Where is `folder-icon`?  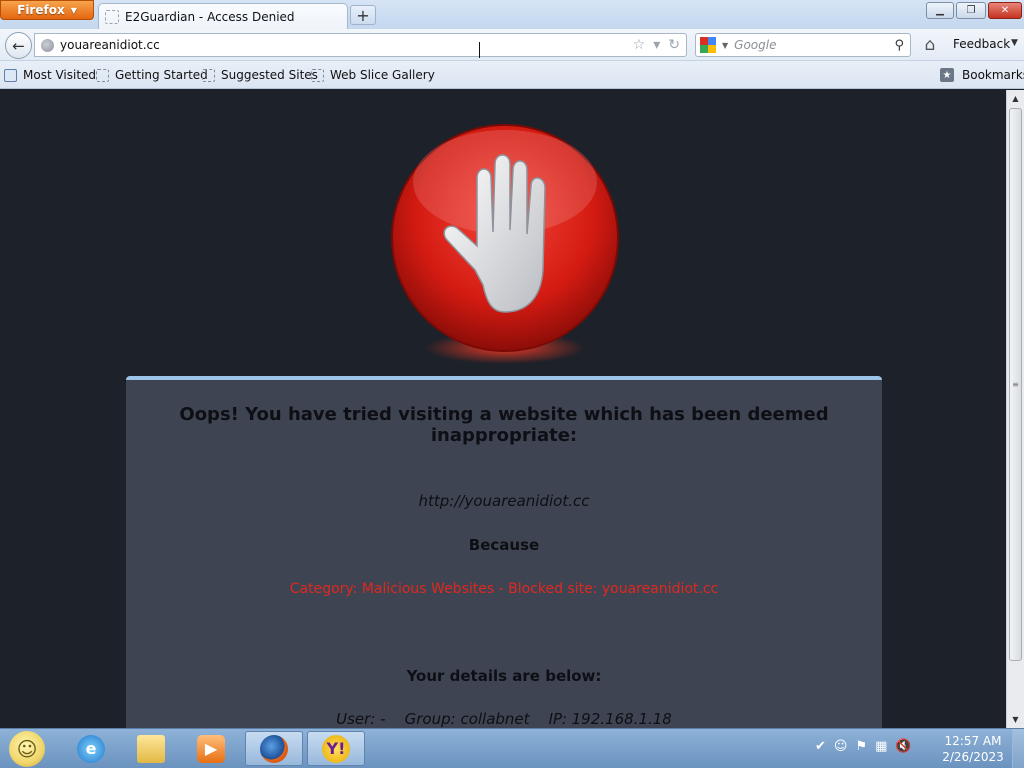 folder-icon is located at coordinates (151, 748).